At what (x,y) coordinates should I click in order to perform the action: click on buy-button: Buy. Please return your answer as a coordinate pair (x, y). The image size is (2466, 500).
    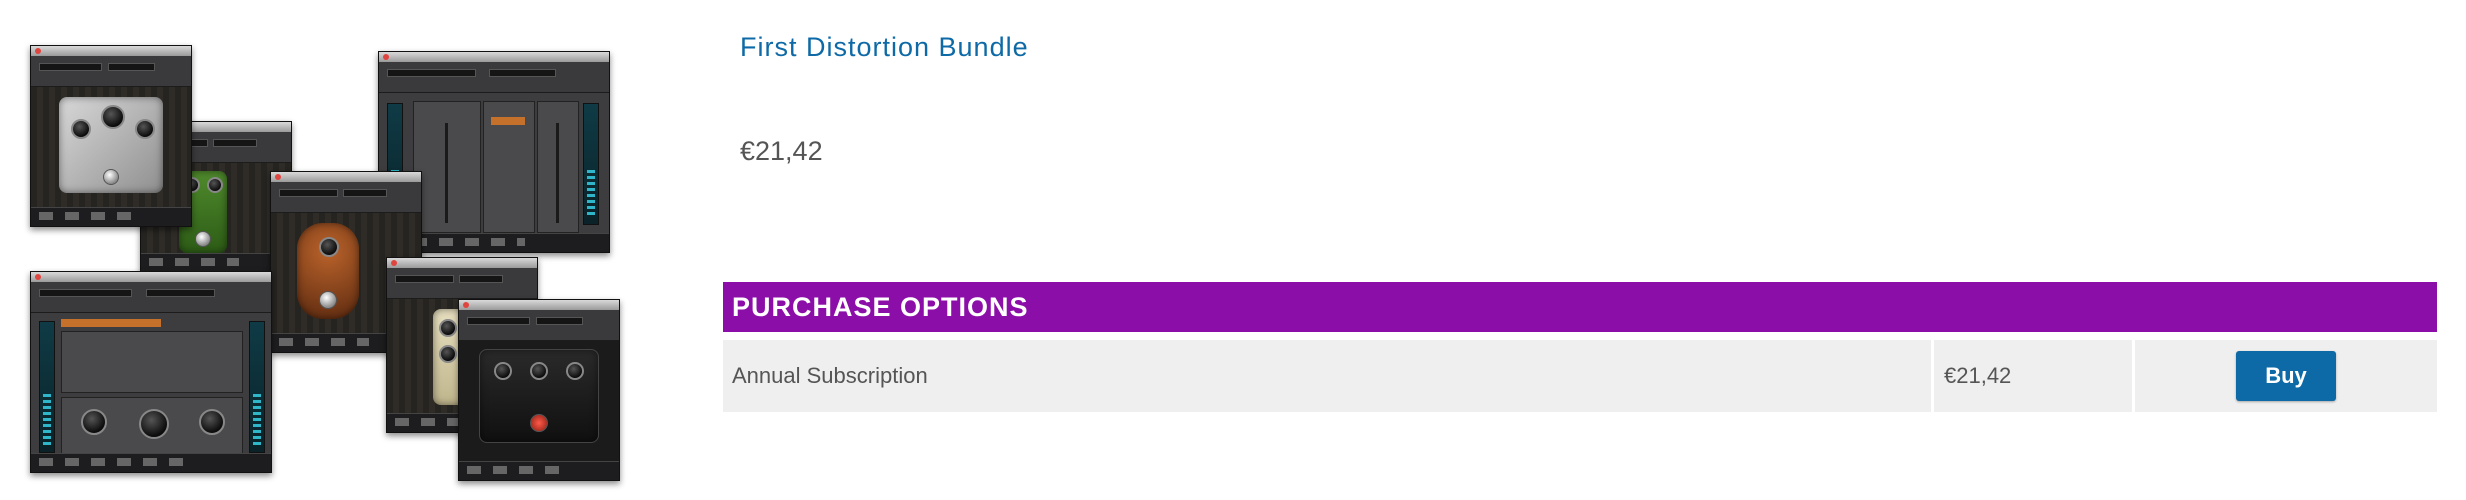
    Looking at the image, I should click on (2286, 376).